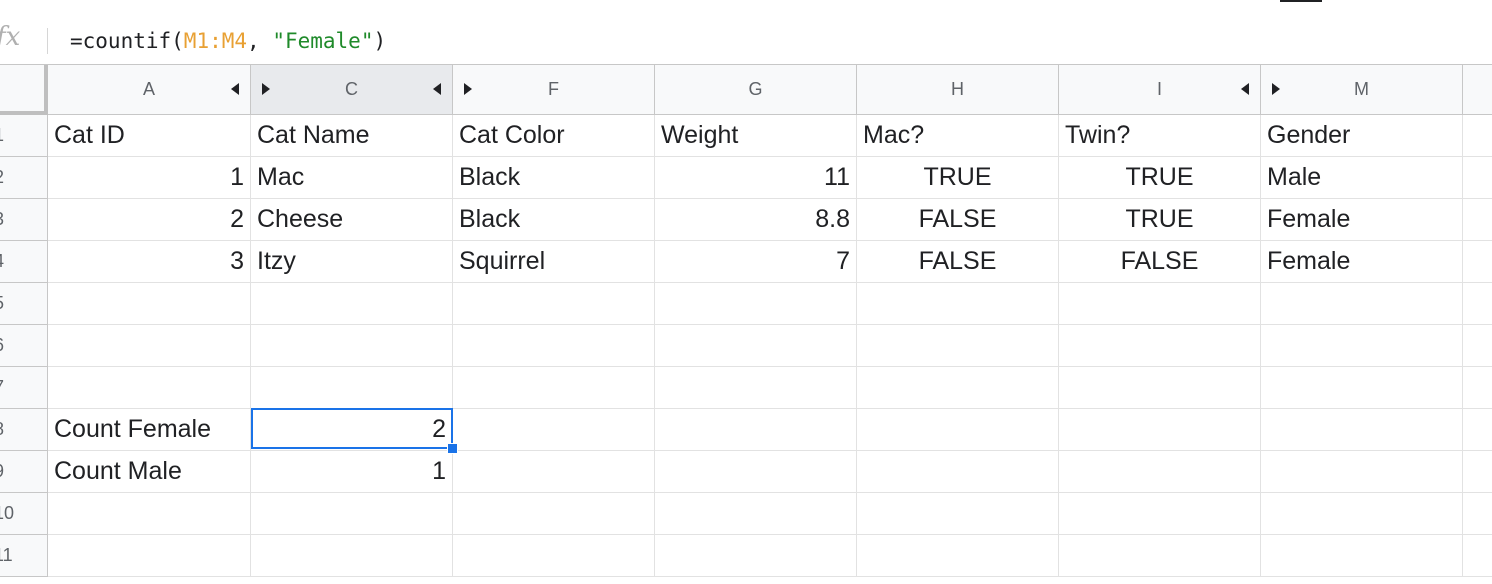 This screenshot has height=584, width=1492. I want to click on cell-g8, so click(756, 430).